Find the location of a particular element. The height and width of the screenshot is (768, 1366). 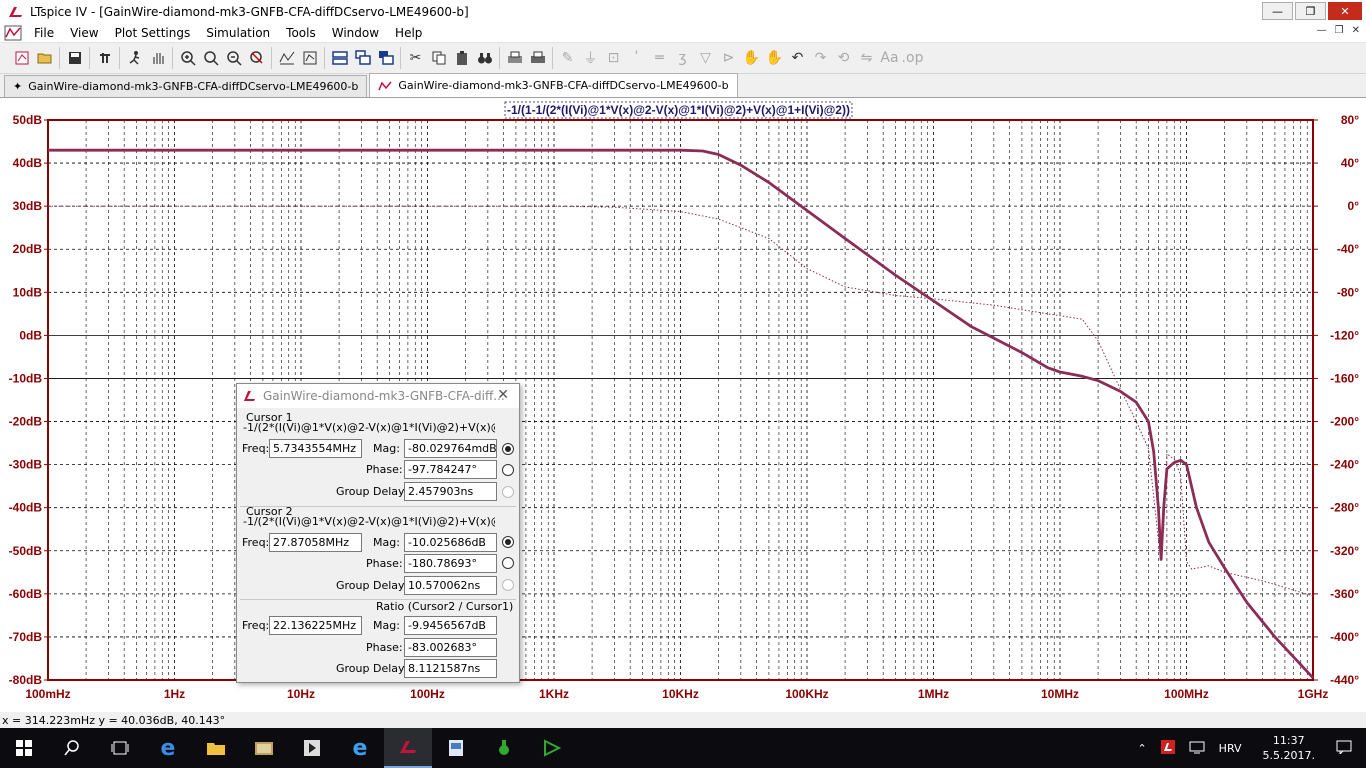

menu-window: Window is located at coordinates (355, 33).